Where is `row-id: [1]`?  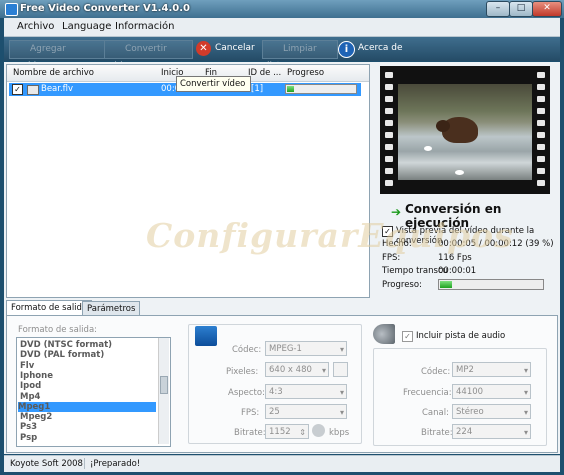
row-id: [1] is located at coordinates (257, 89).